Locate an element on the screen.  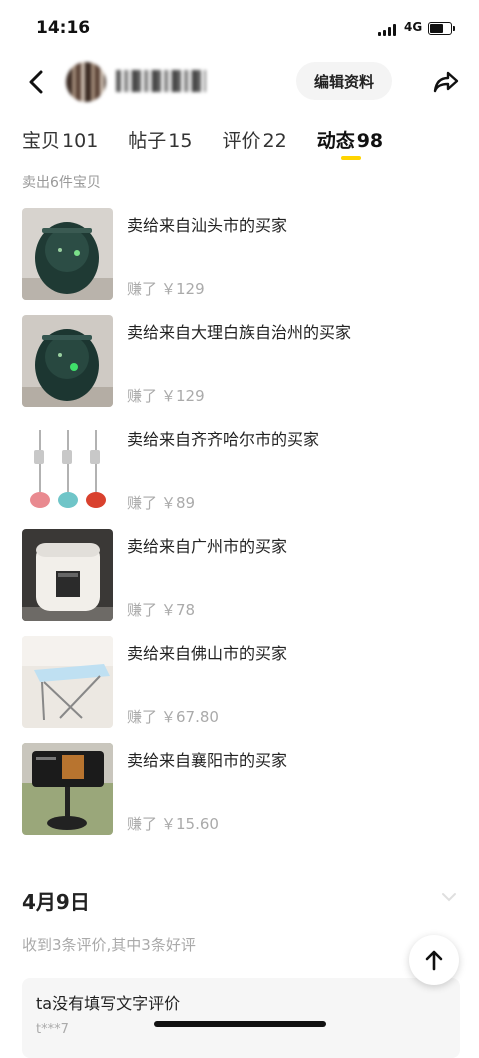
item-earned: 赚了 ￥15.60 is located at coordinates (173, 823).